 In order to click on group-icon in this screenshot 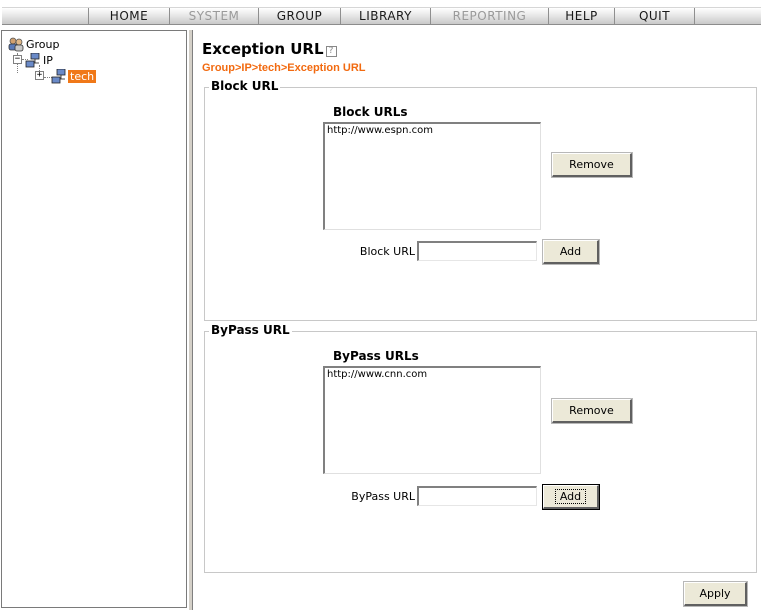, I will do `click(16, 44)`.